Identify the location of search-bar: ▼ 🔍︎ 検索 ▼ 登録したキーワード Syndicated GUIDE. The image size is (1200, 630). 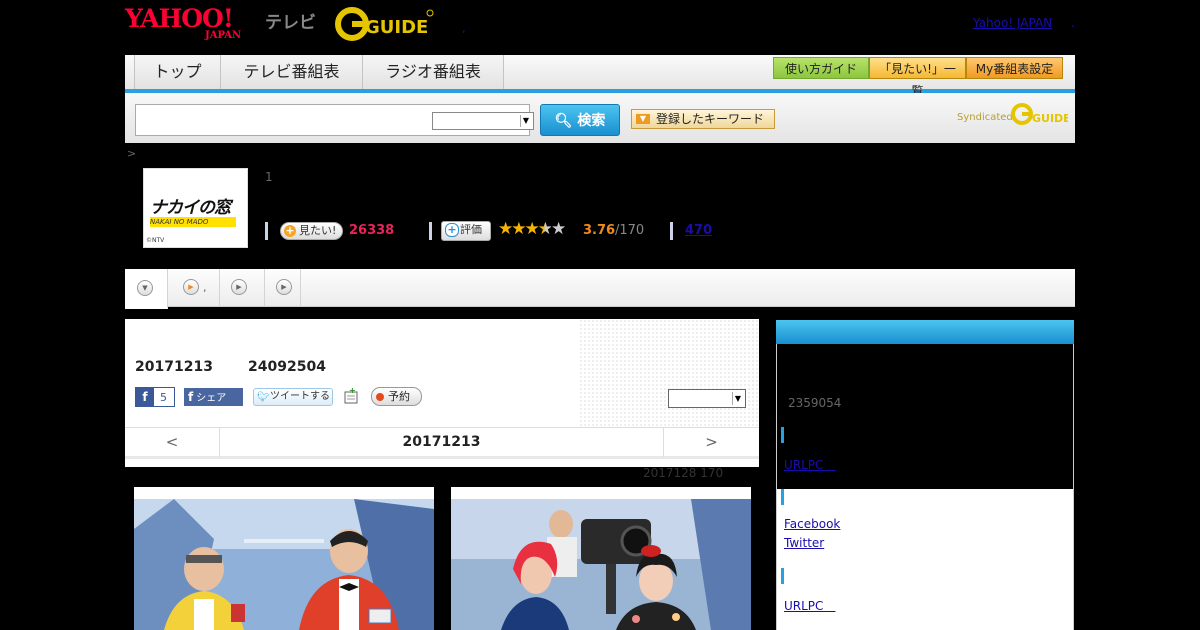
(600, 118).